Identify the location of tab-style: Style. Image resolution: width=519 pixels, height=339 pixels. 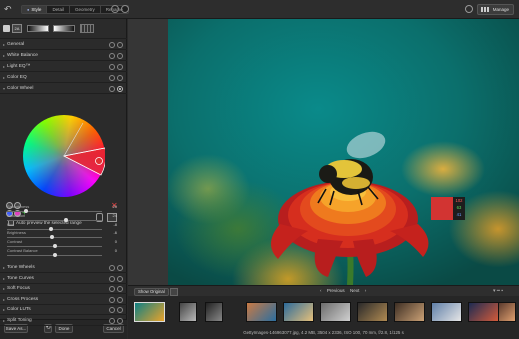
(35, 9).